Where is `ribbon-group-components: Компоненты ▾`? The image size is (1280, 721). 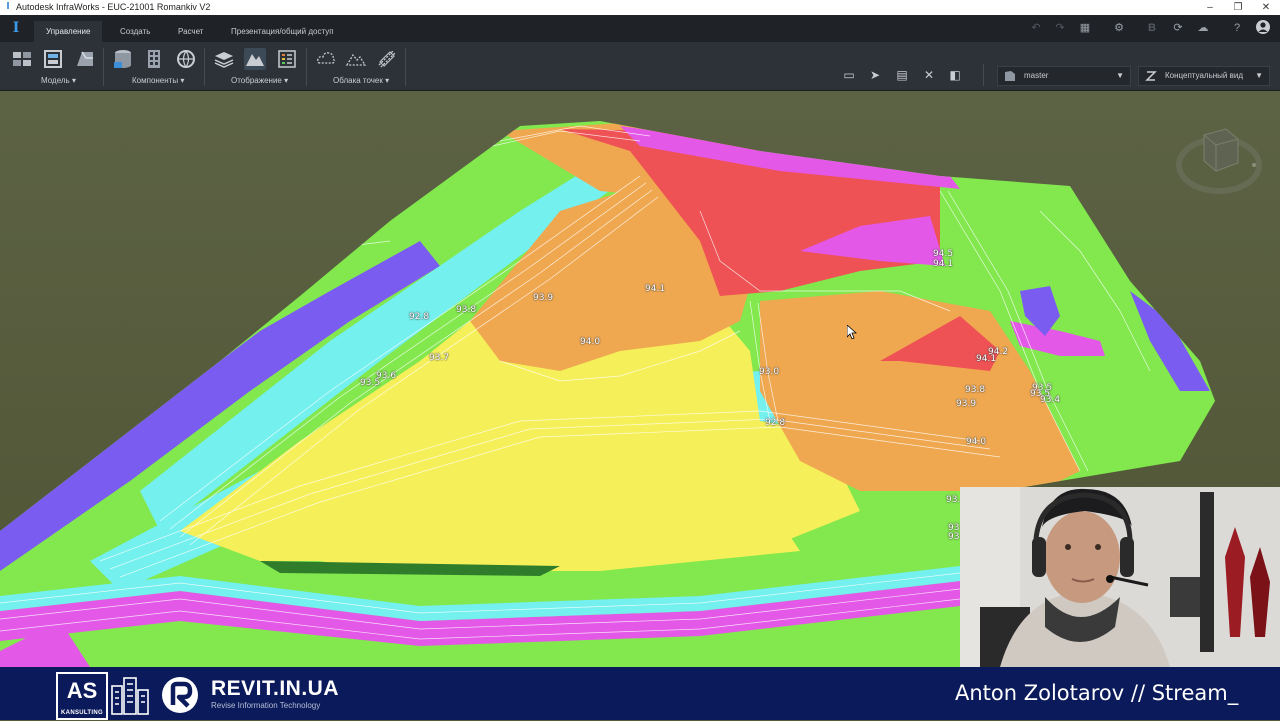
ribbon-group-components: Компоненты ▾ is located at coordinates (158, 80).